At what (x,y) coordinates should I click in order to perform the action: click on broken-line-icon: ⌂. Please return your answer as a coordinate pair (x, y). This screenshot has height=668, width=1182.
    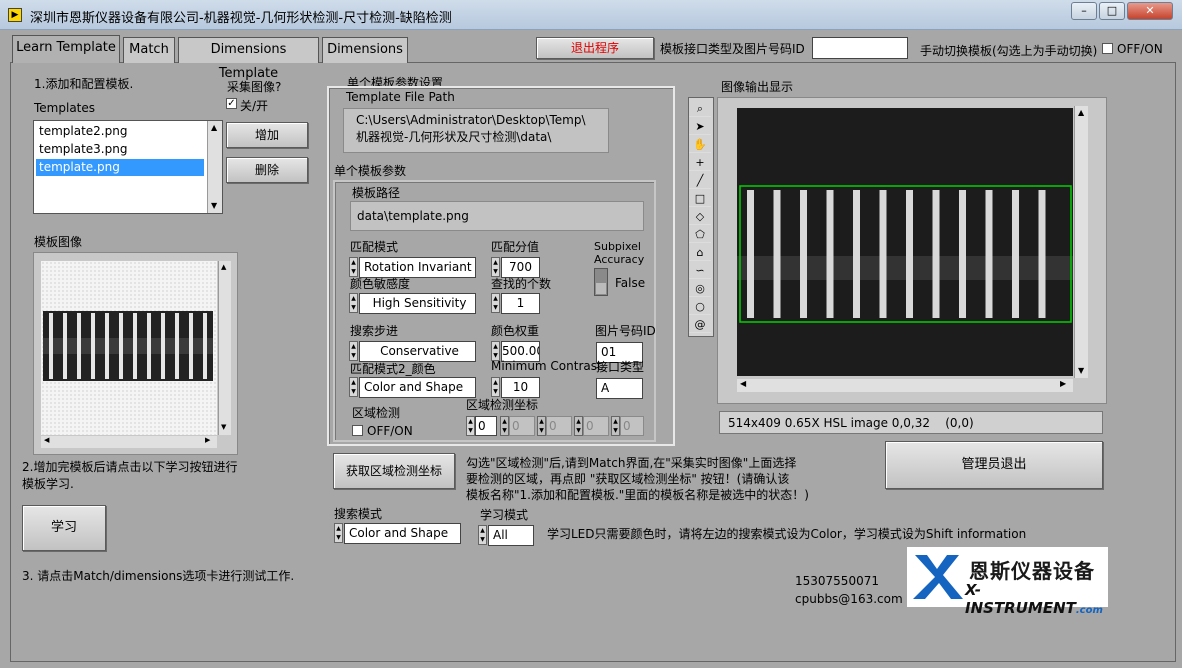
    Looking at the image, I should click on (700, 252).